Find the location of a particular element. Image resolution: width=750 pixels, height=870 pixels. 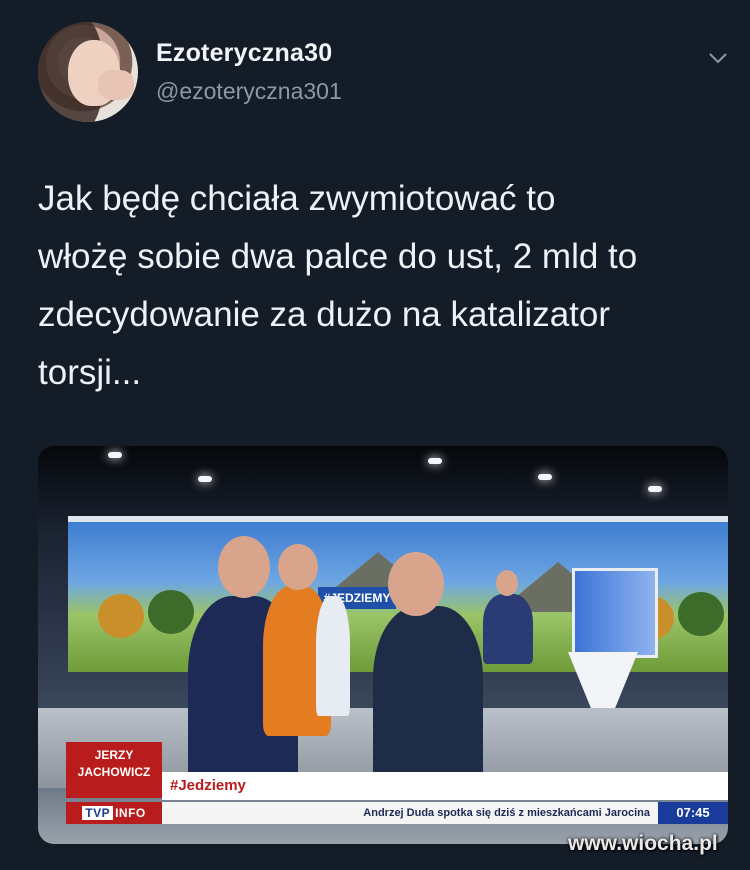

tvp-info-logo: TVP INFO is located at coordinates (114, 813).